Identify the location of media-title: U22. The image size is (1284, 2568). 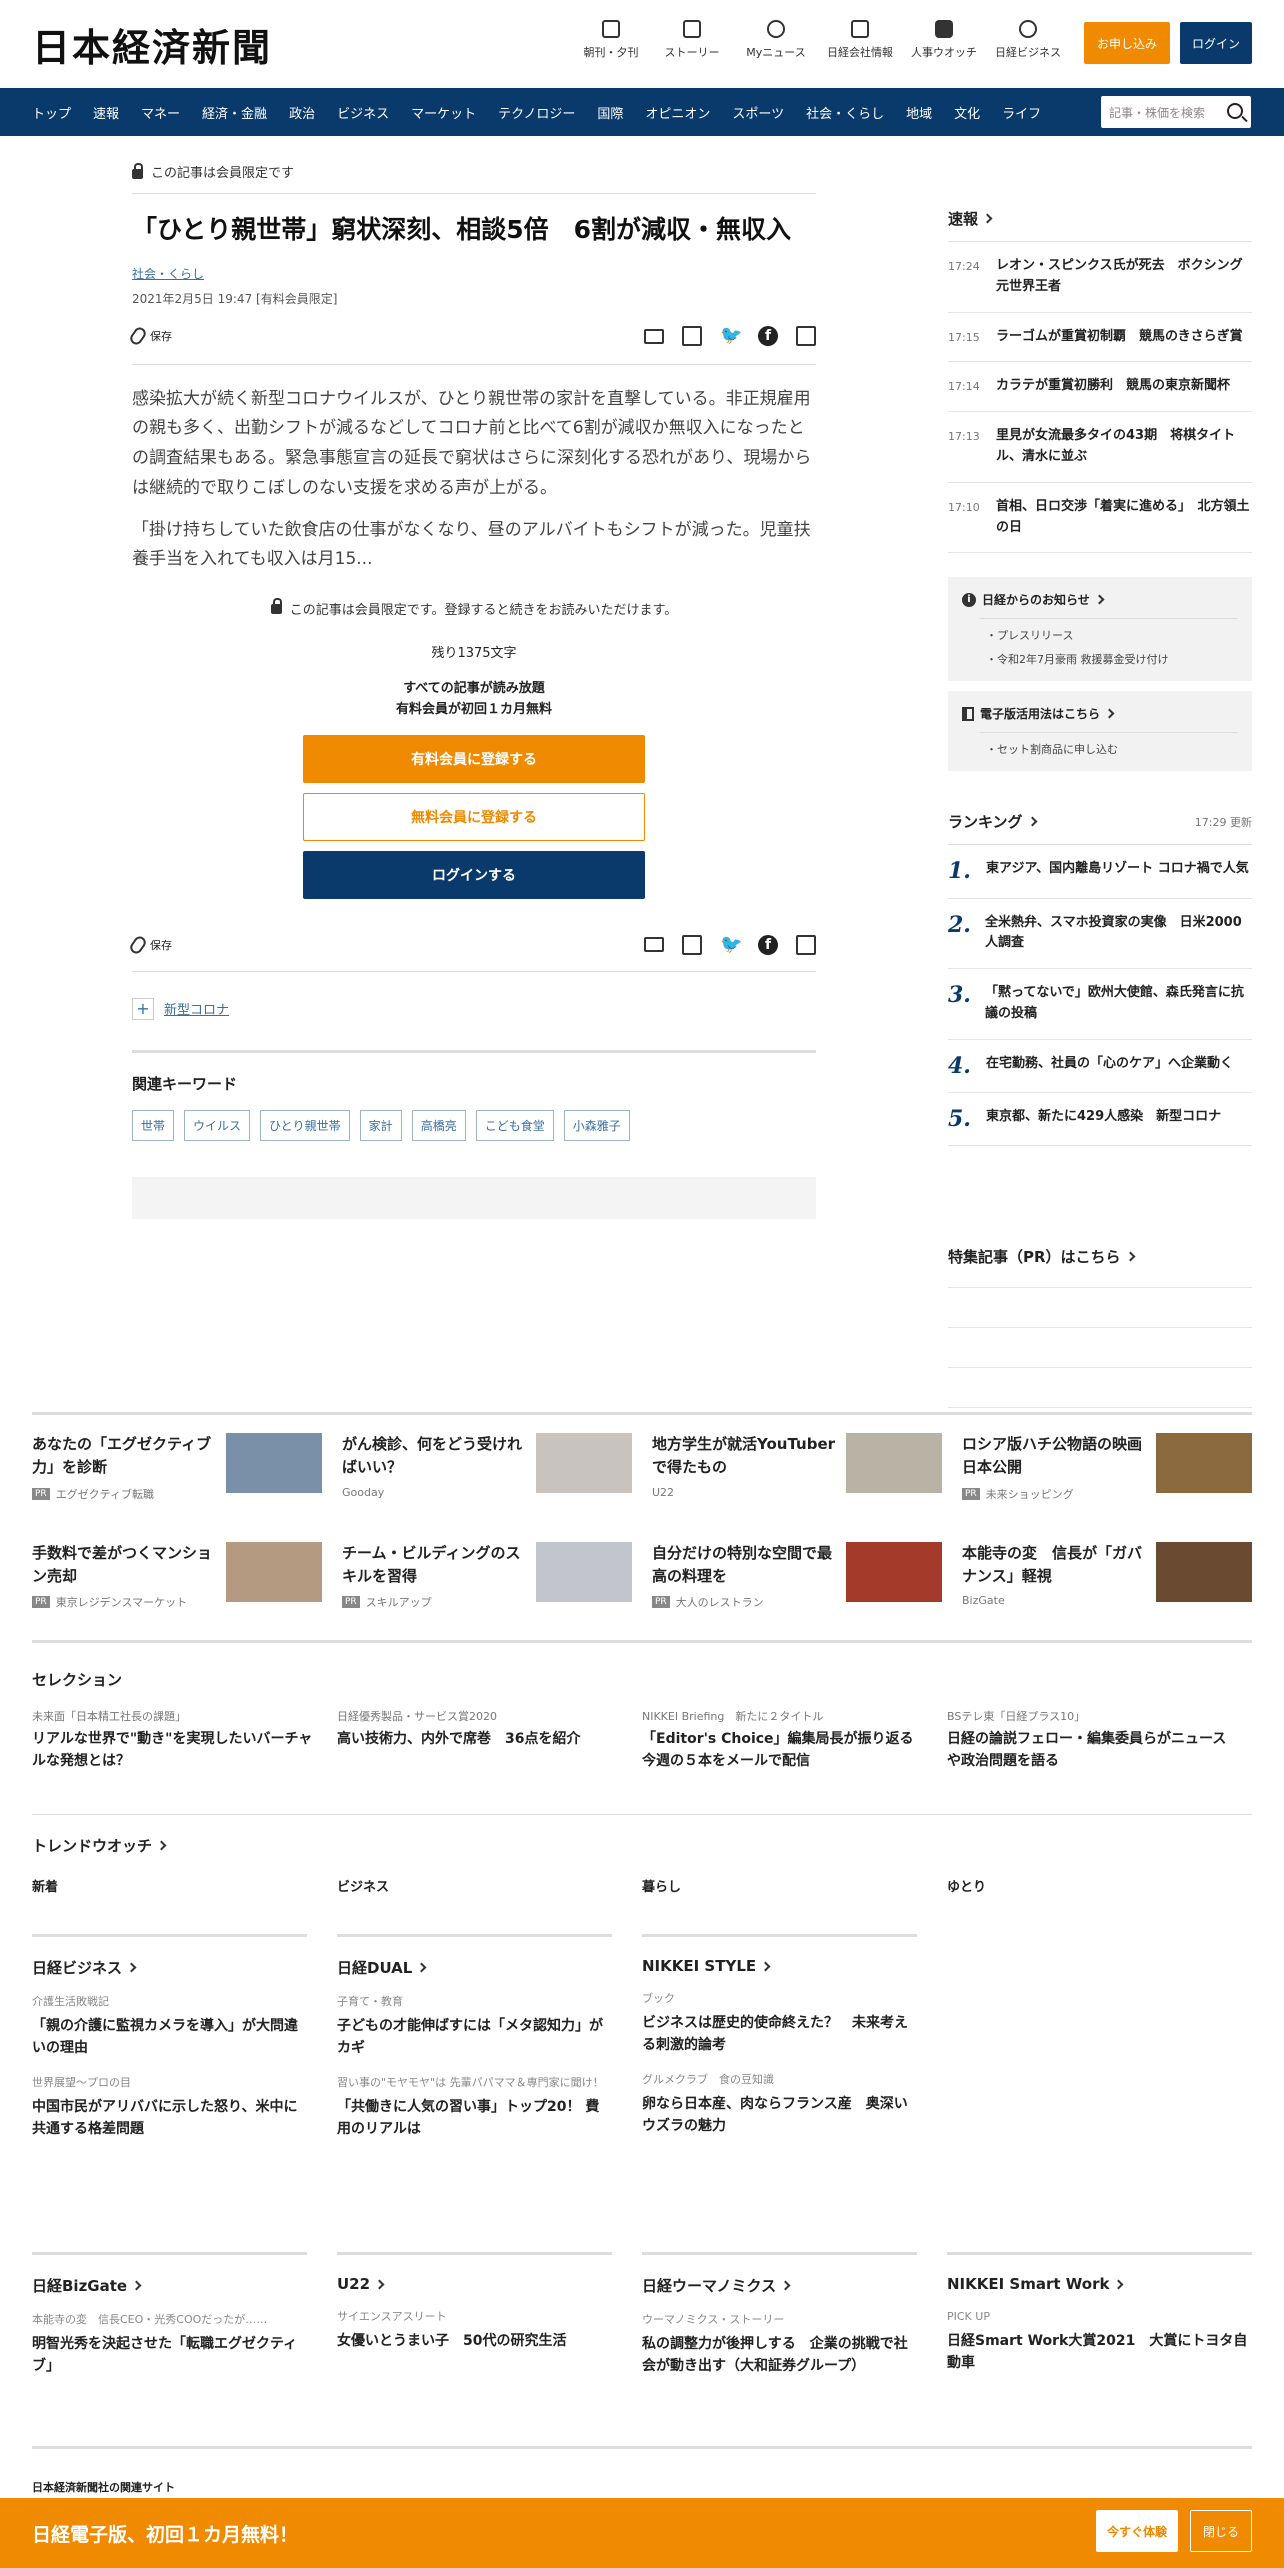
(474, 2284).